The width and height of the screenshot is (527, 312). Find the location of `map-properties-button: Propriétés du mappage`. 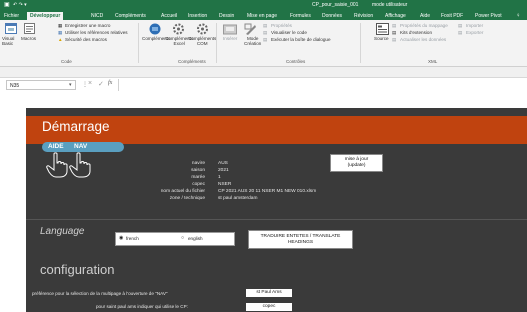

map-properties-button: Propriétés du mappage is located at coordinates (424, 25).